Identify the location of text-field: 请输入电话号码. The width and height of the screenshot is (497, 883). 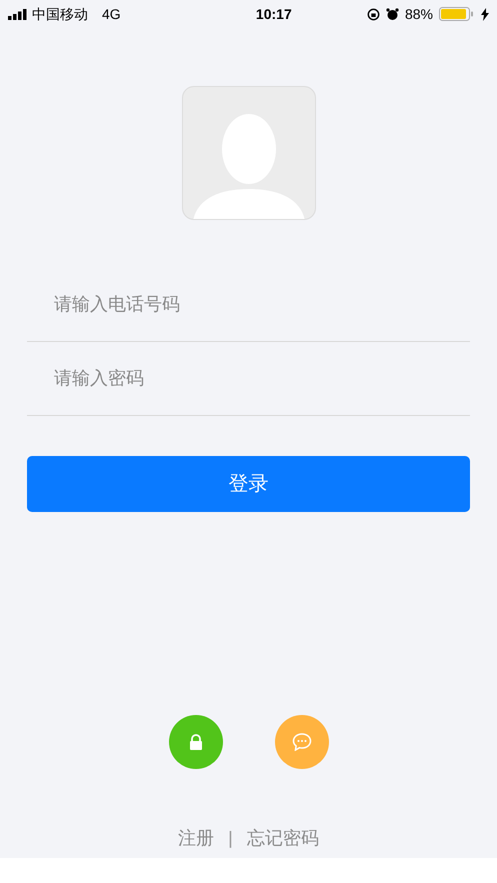
(248, 305).